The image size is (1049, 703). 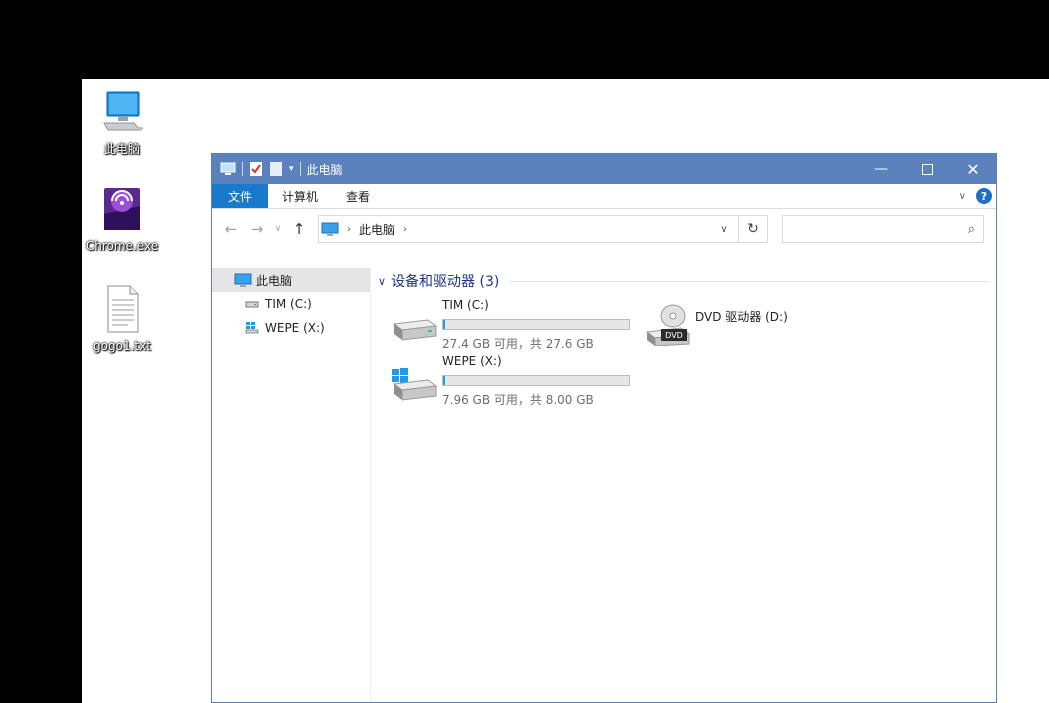 I want to click on ribbon-right-controls: ∨ ?, so click(x=975, y=196).